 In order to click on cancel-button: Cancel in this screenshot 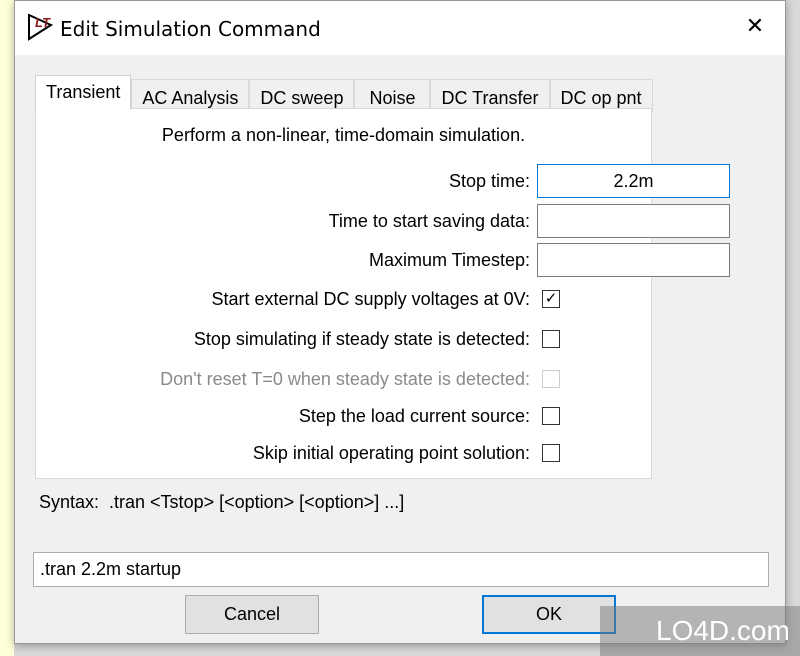, I will do `click(252, 614)`.